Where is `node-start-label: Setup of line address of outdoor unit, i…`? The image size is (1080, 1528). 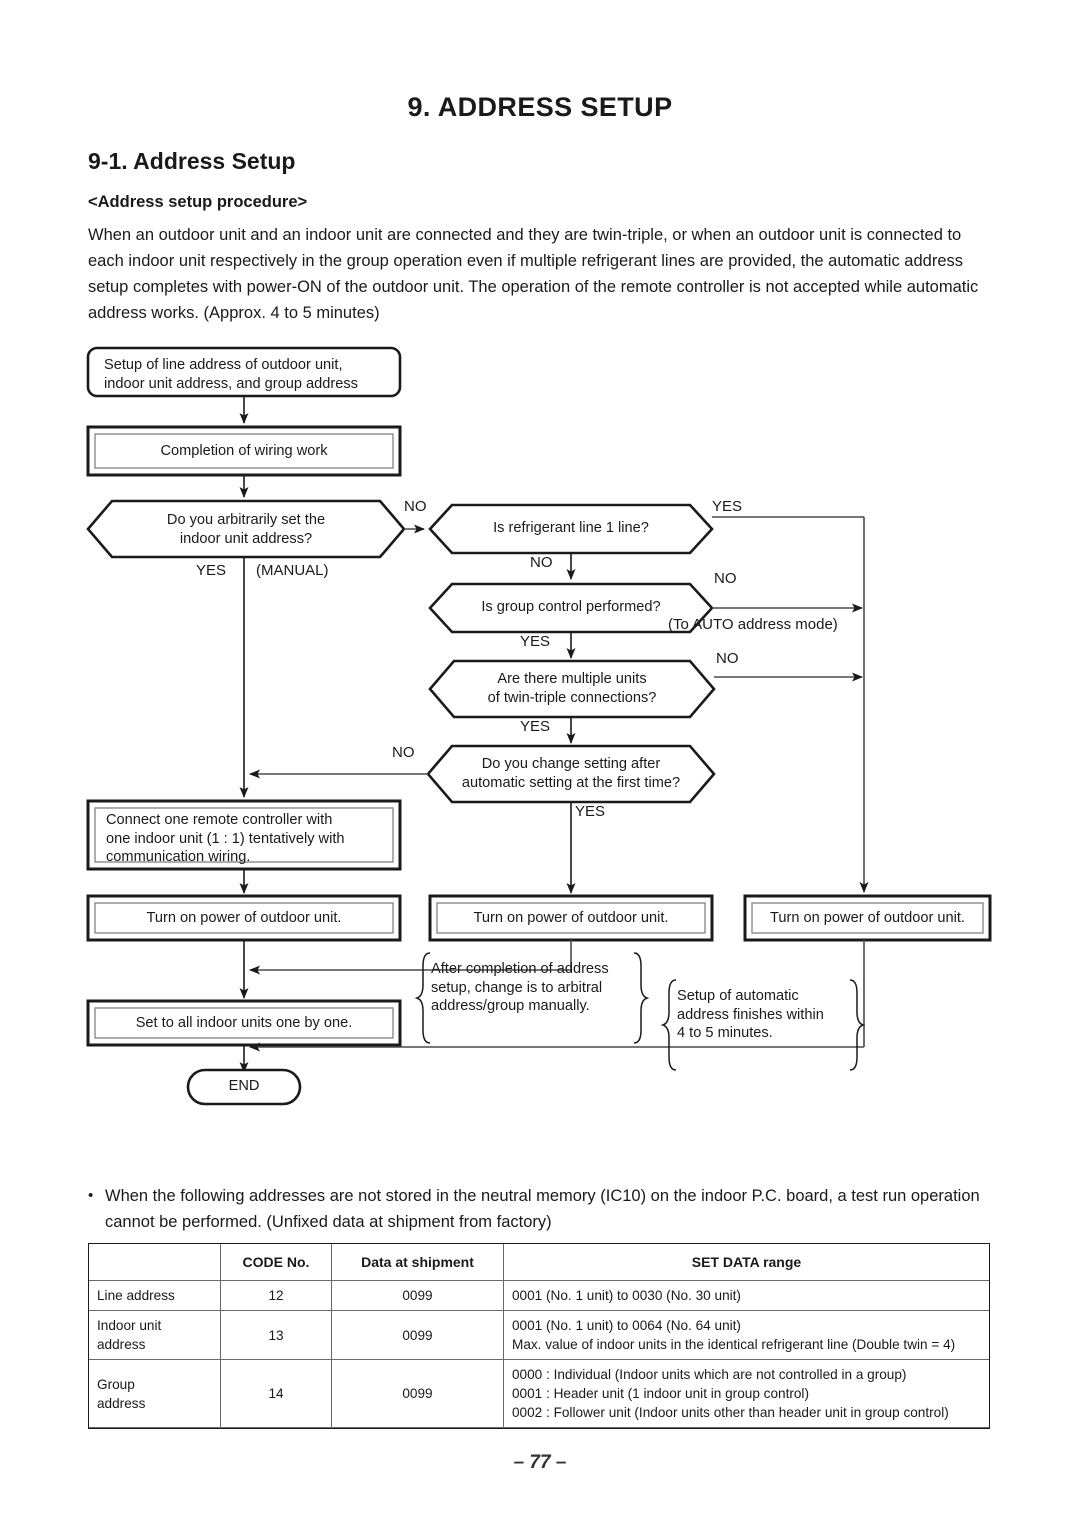
node-start-label: Setup of line address of outdoor unit, i… is located at coordinates (231, 374).